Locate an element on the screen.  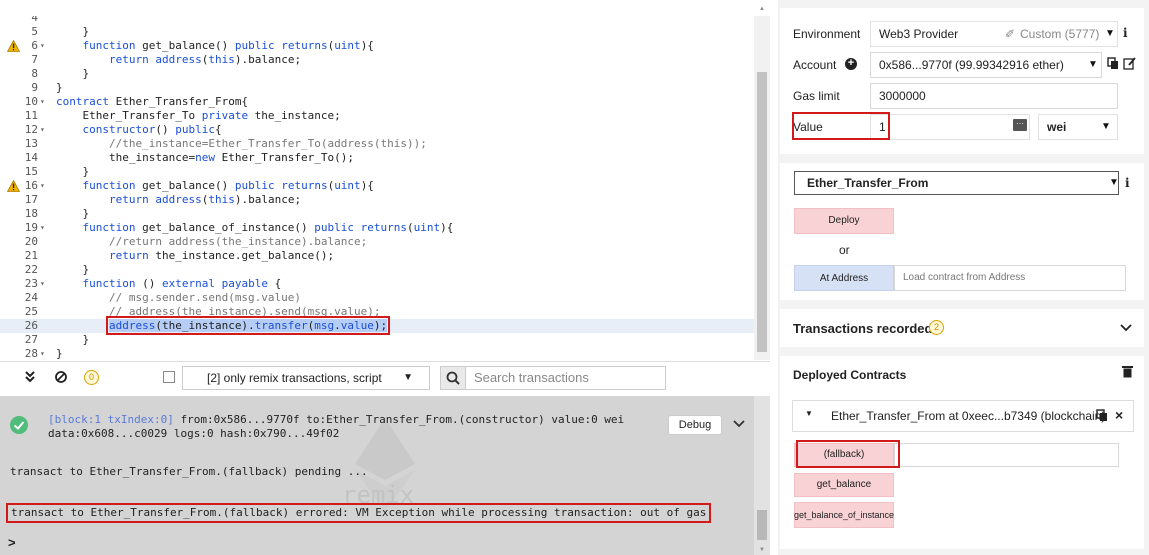
code-line: 7 return address(this).balance; is located at coordinates (377, 60).